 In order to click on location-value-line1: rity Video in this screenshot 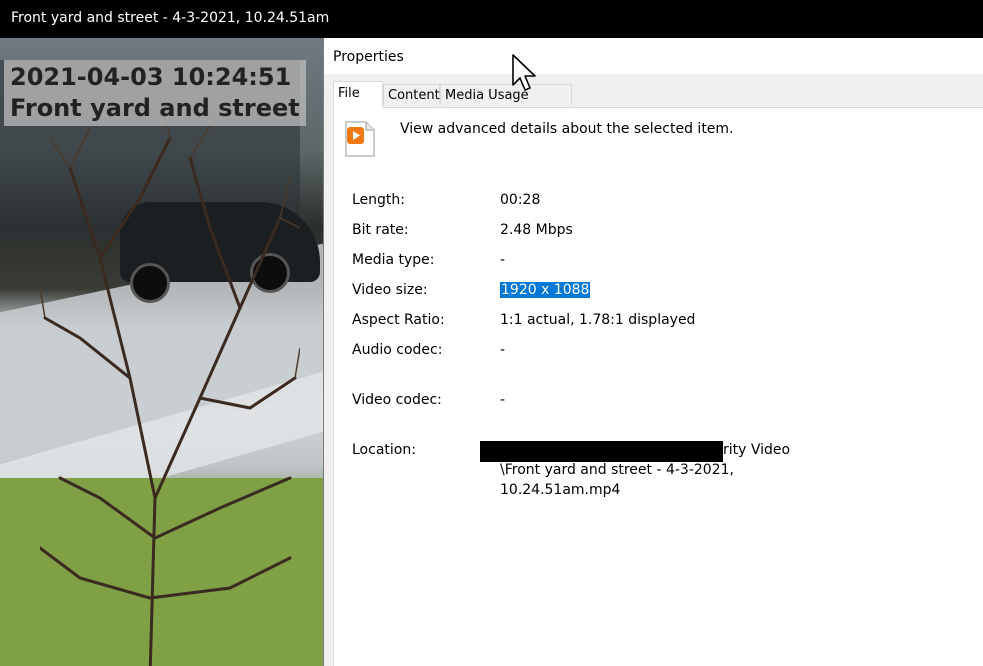, I will do `click(756, 450)`.